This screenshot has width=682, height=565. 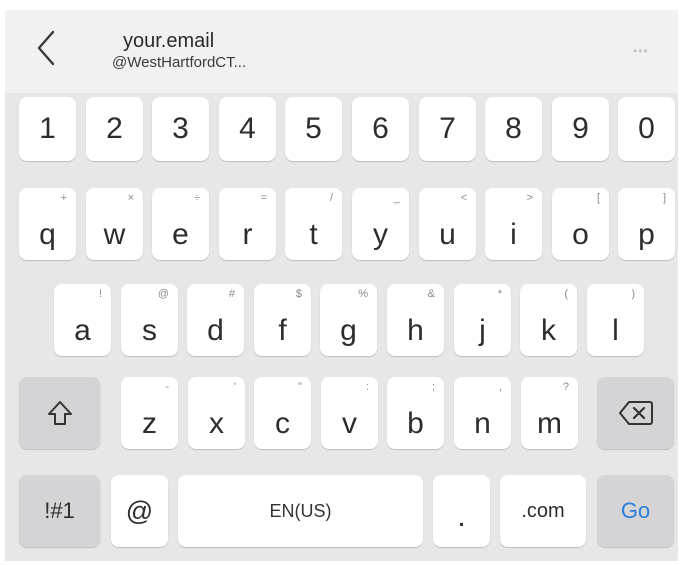 What do you see at coordinates (349, 423) in the screenshot?
I see `key-label: v` at bounding box center [349, 423].